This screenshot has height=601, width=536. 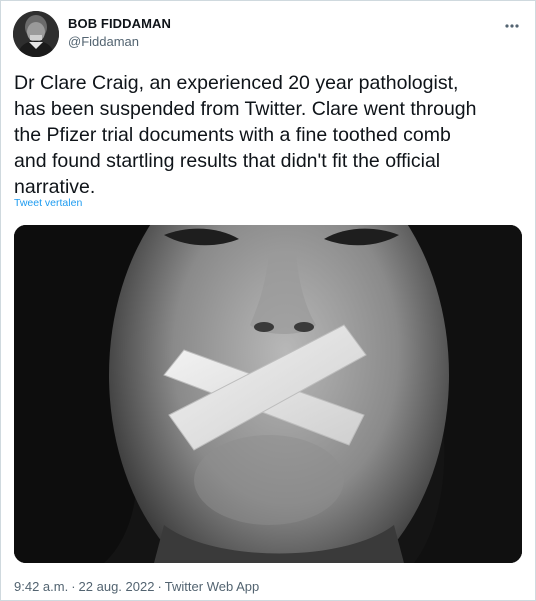 What do you see at coordinates (268, 35) in the screenshot?
I see `tweet-header: BOB FIDDAMAN @Fiddaman` at bounding box center [268, 35].